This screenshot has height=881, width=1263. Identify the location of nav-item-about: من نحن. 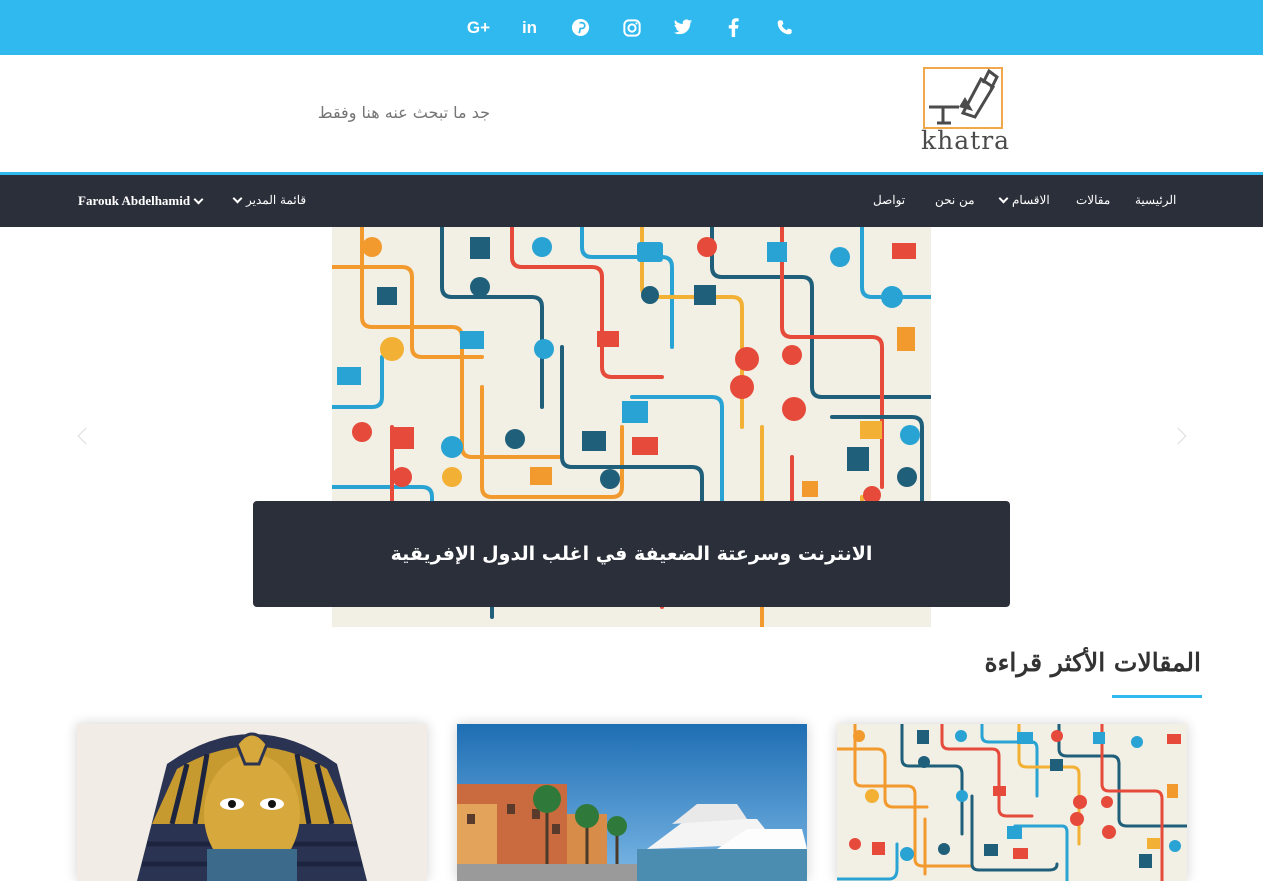
(955, 200).